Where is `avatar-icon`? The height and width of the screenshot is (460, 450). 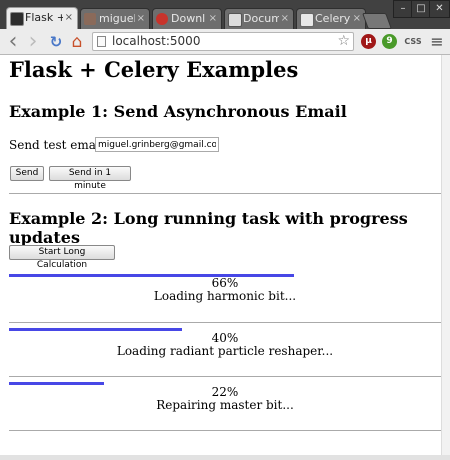 avatar-icon is located at coordinates (90, 19).